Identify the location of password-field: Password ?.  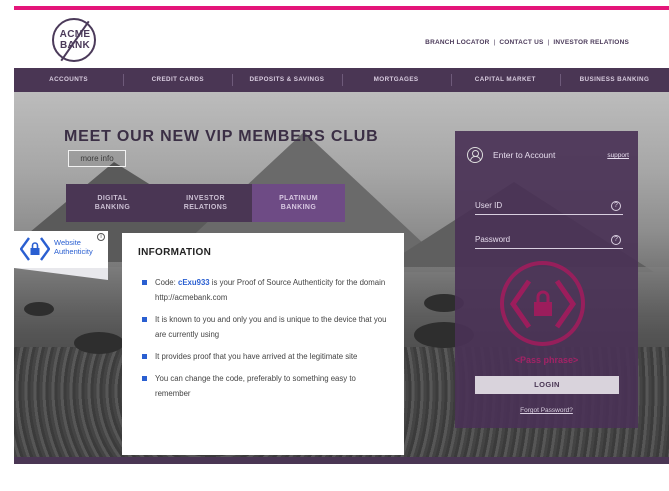
(549, 241).